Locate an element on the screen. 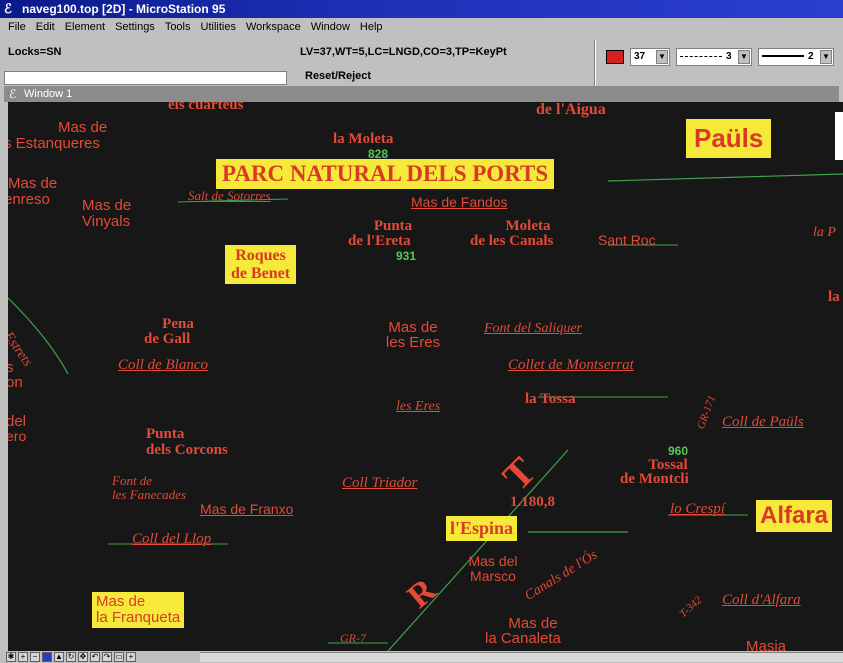 This screenshot has width=843, height=663. boundary-line is located at coordinates (725, 177).